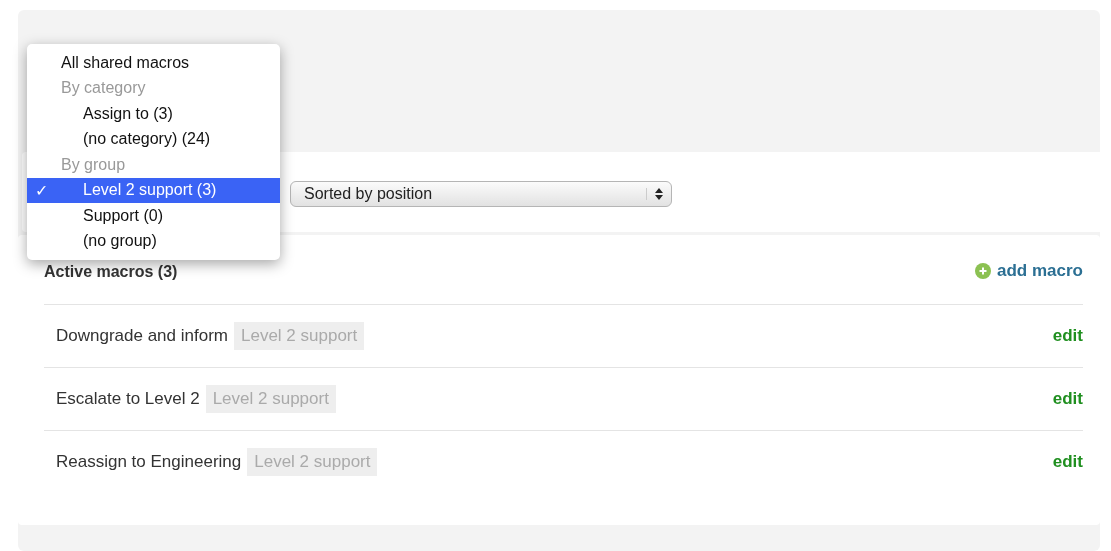  What do you see at coordinates (1029, 270) in the screenshot?
I see `add-macro-link: add macro` at bounding box center [1029, 270].